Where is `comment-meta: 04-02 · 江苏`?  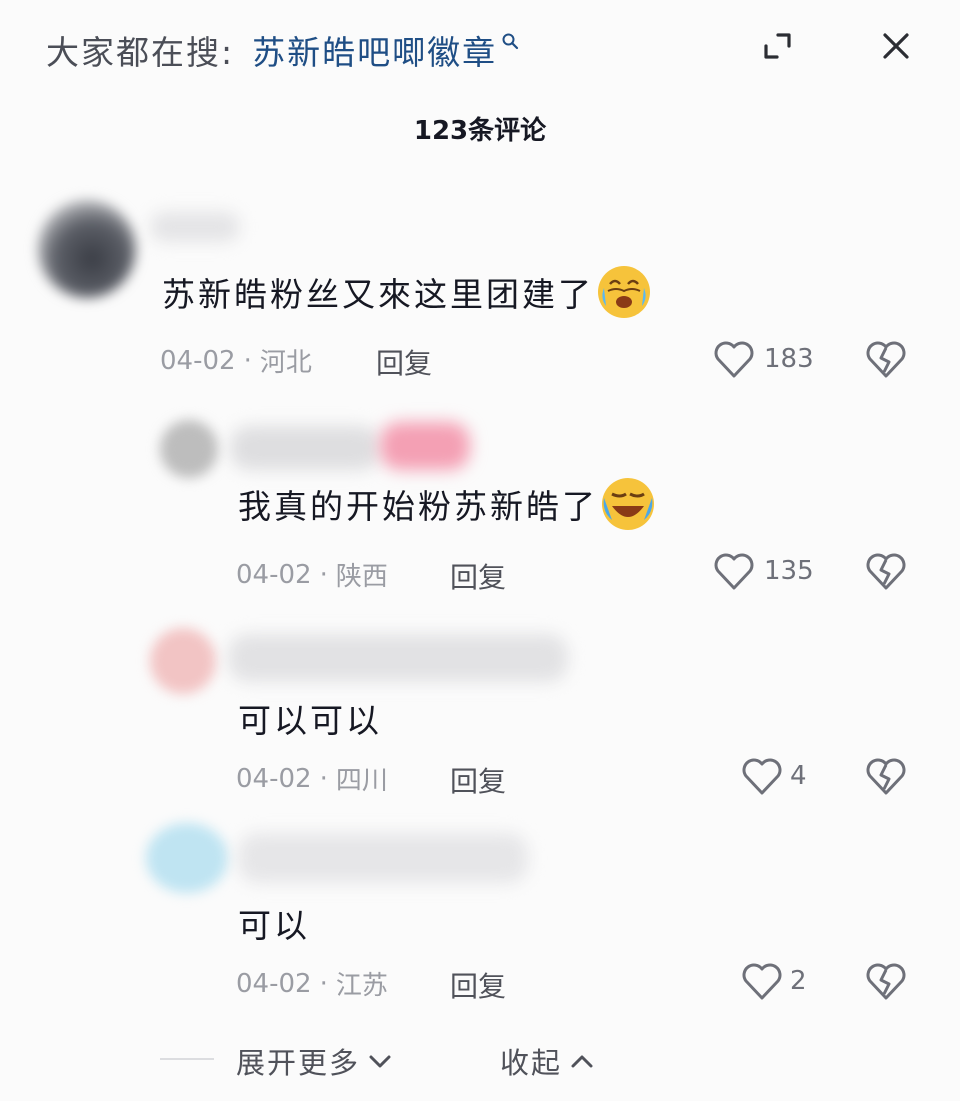
comment-meta: 04-02 · 江苏 is located at coordinates (312, 983).